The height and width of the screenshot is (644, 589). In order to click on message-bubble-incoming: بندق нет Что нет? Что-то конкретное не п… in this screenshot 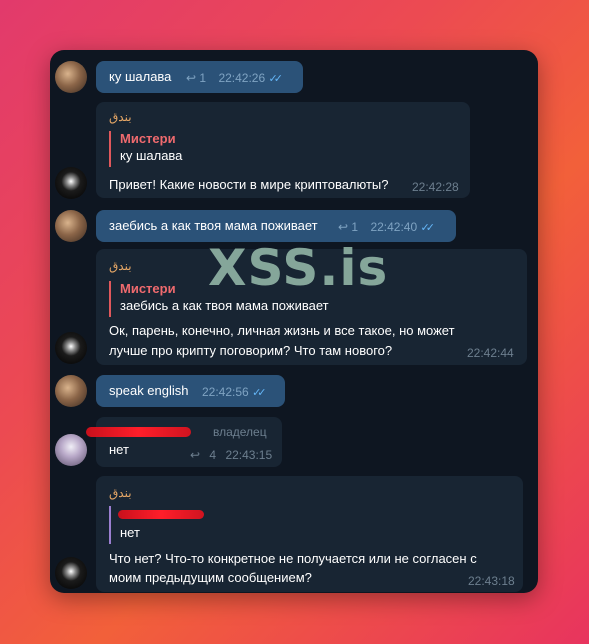, I will do `click(309, 534)`.